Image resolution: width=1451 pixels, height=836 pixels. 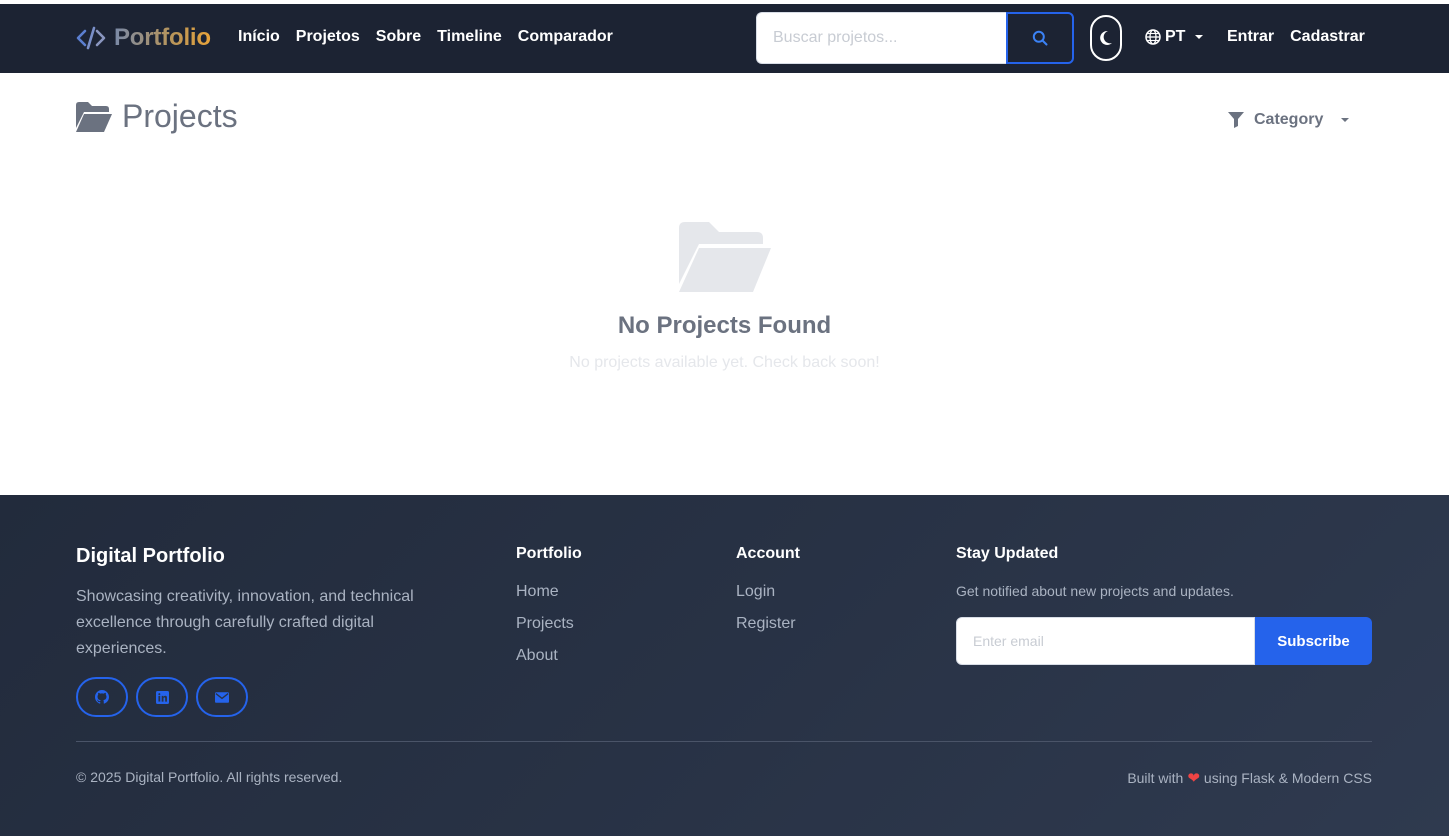 I want to click on github-icon, so click(x=102, y=697).